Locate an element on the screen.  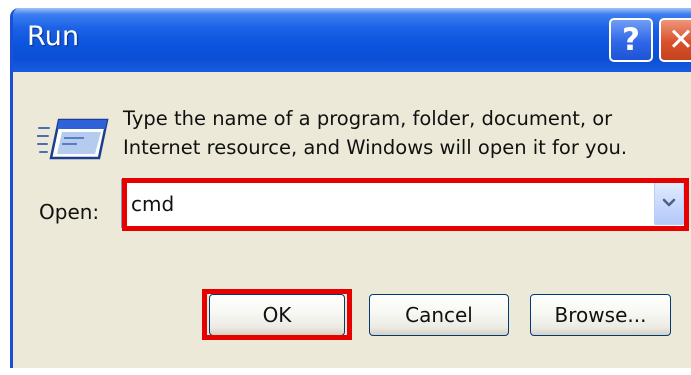
close-button: ✕ is located at coordinates (675, 40).